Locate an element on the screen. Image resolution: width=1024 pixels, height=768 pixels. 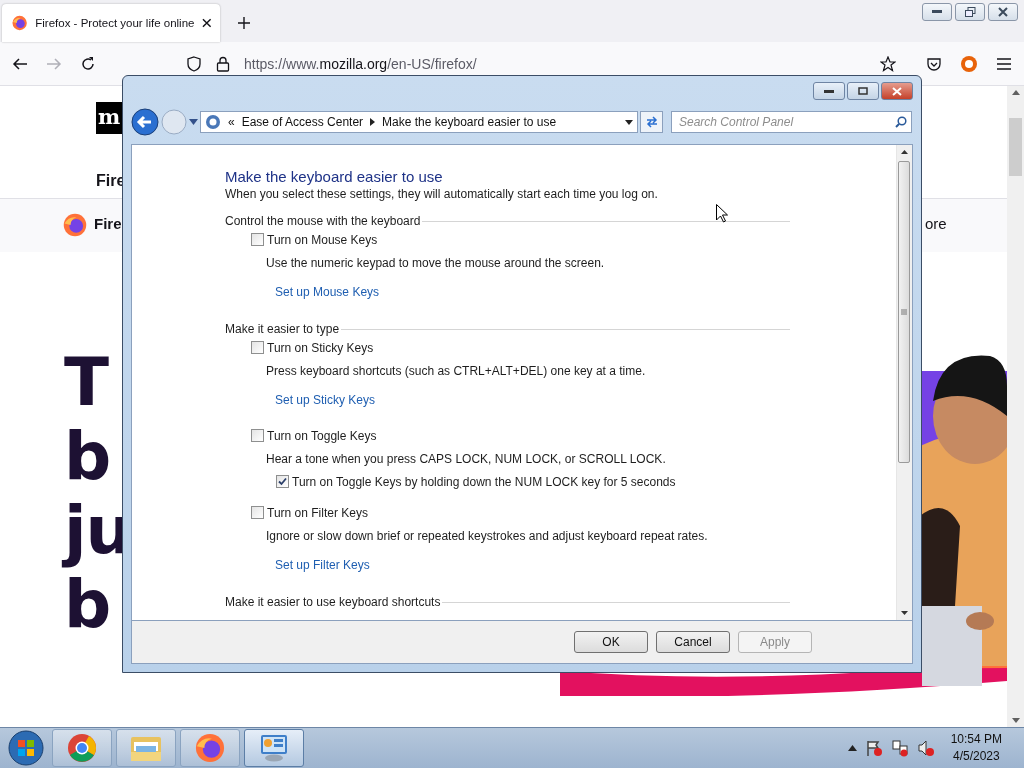
network-icon is located at coordinates (899, 748).